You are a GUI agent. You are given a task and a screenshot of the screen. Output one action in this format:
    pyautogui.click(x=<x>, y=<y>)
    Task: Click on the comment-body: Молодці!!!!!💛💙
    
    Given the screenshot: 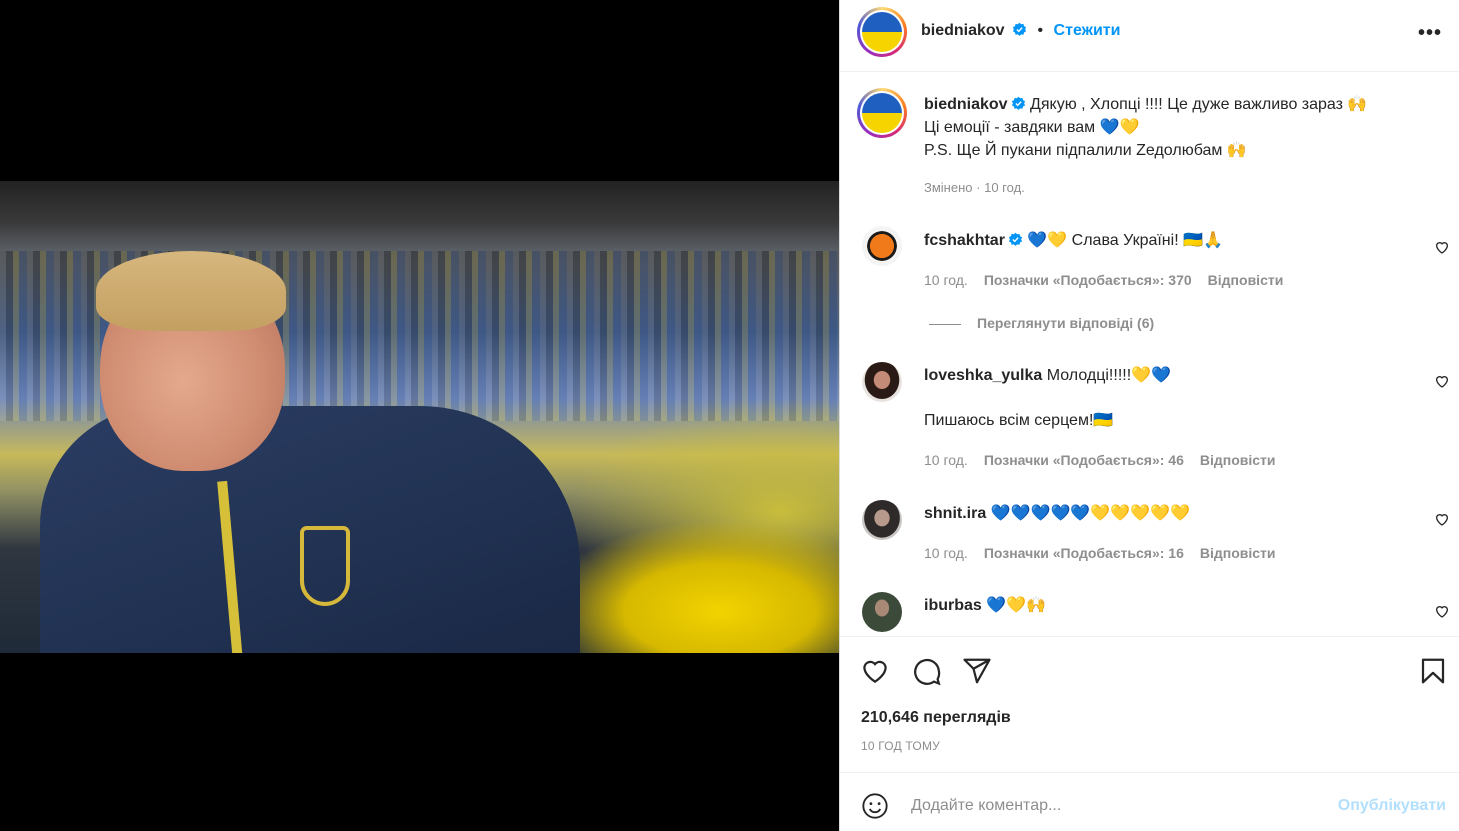 What is the action you would take?
    pyautogui.click(x=1108, y=375)
    